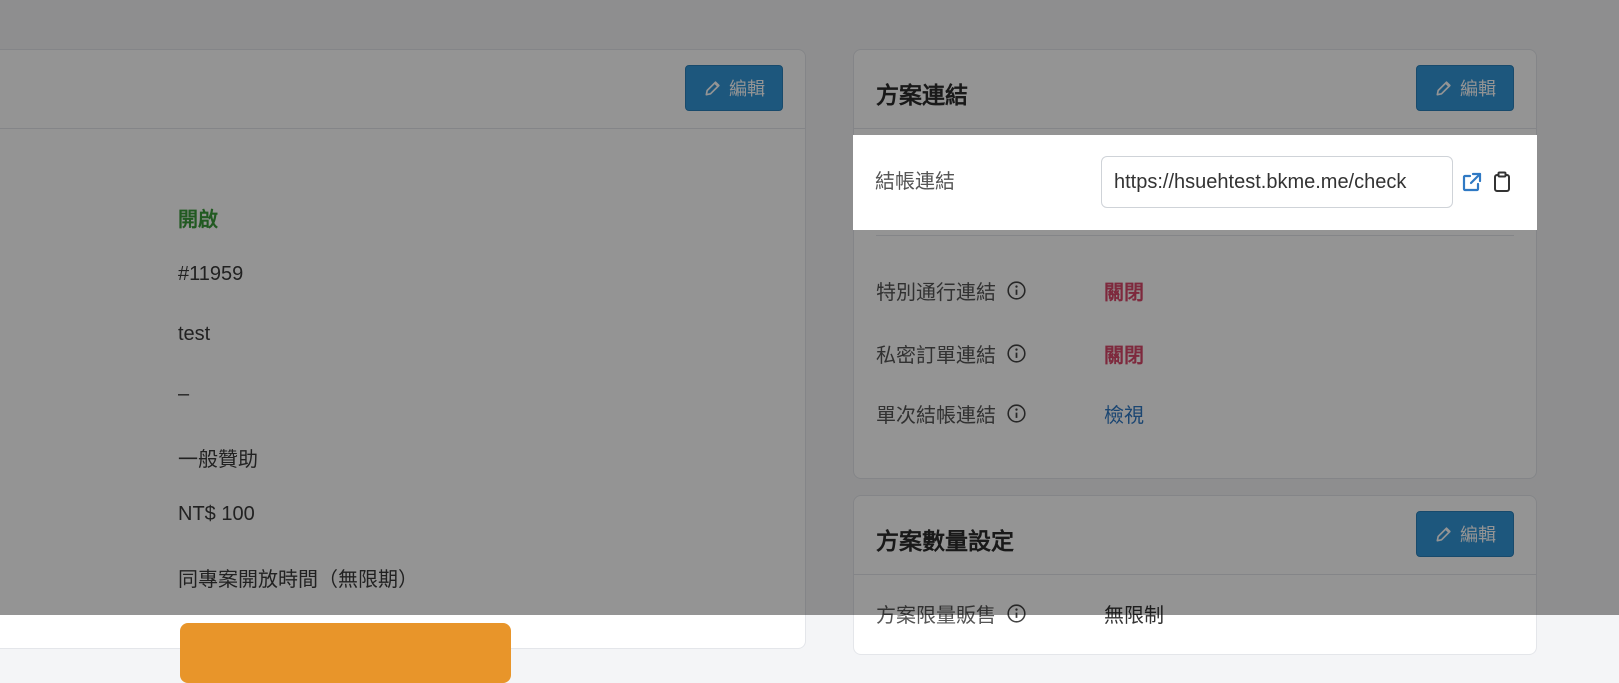 The height and width of the screenshot is (683, 1619). Describe the element at coordinates (216, 514) in the screenshot. I see `price-value: NT$ 100` at that location.